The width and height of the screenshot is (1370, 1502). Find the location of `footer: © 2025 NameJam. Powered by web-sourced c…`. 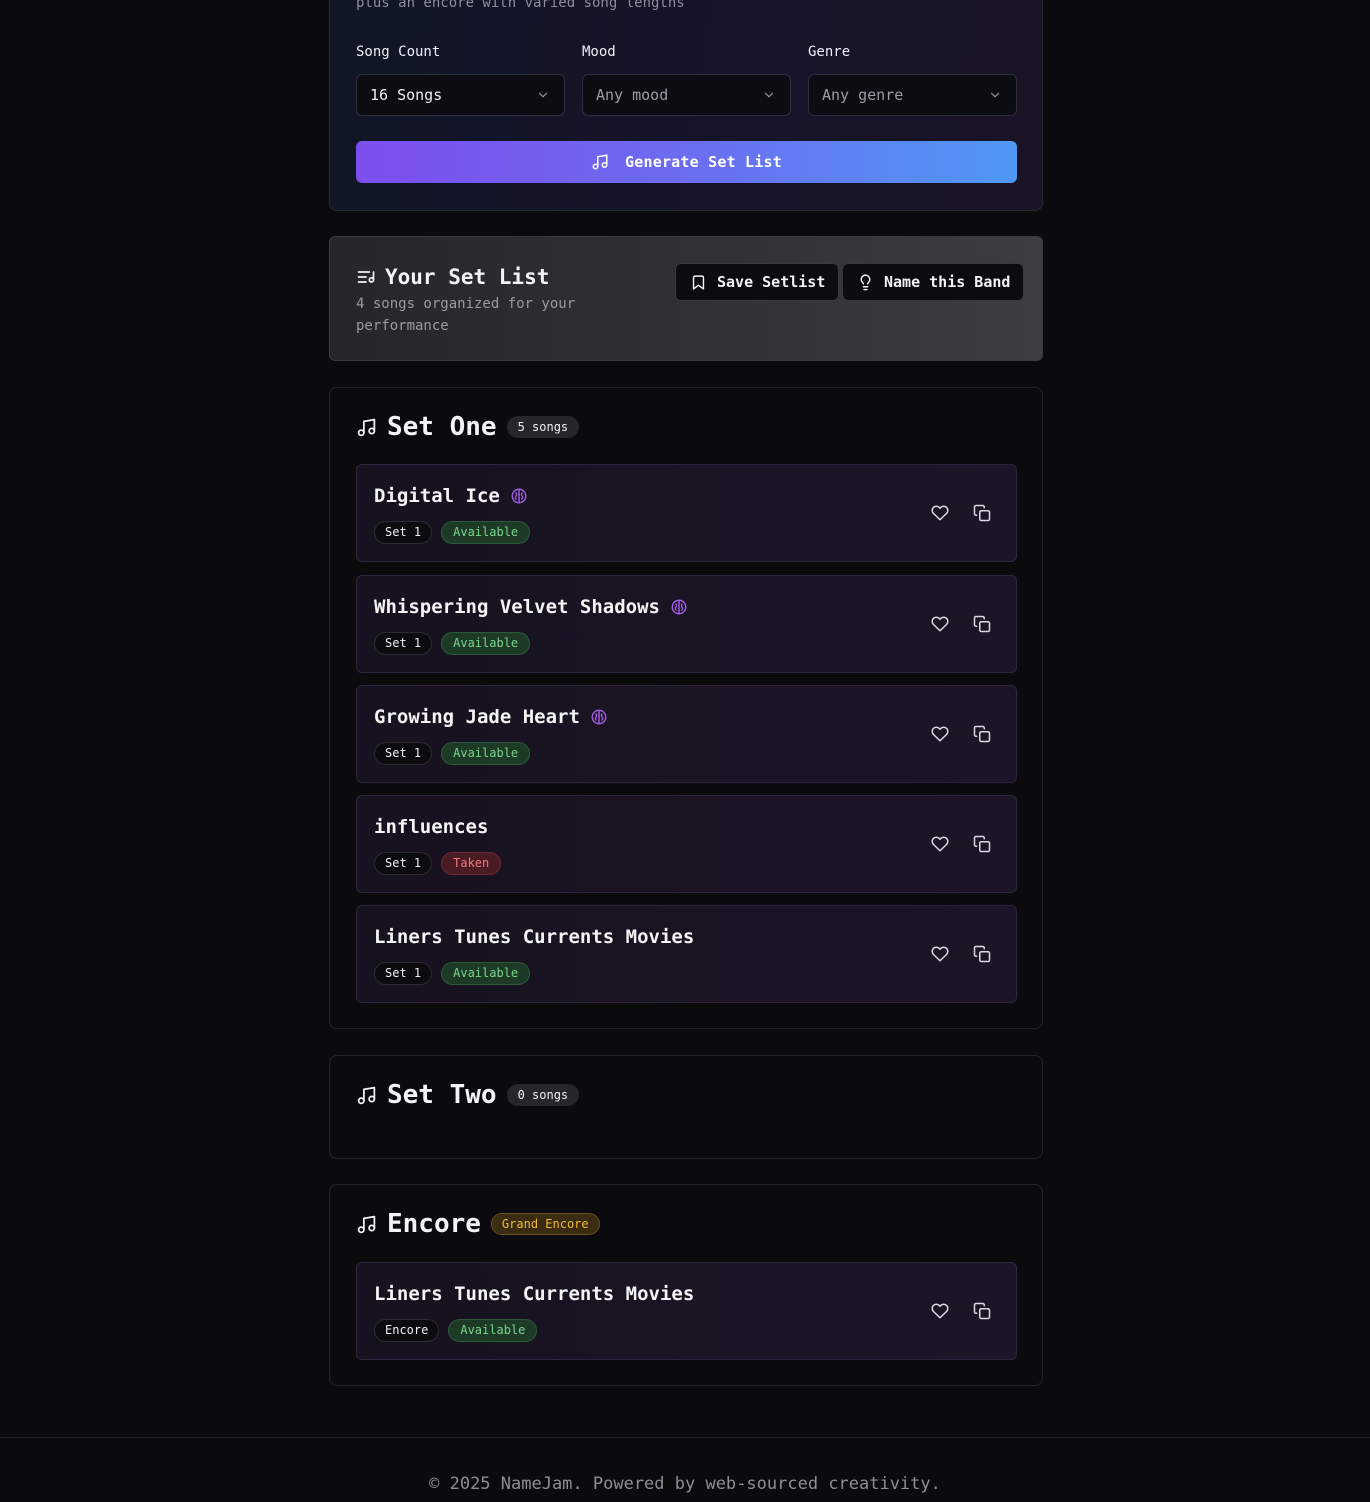

footer: © 2025 NameJam. Powered by web-sourced c… is located at coordinates (685, 1469).